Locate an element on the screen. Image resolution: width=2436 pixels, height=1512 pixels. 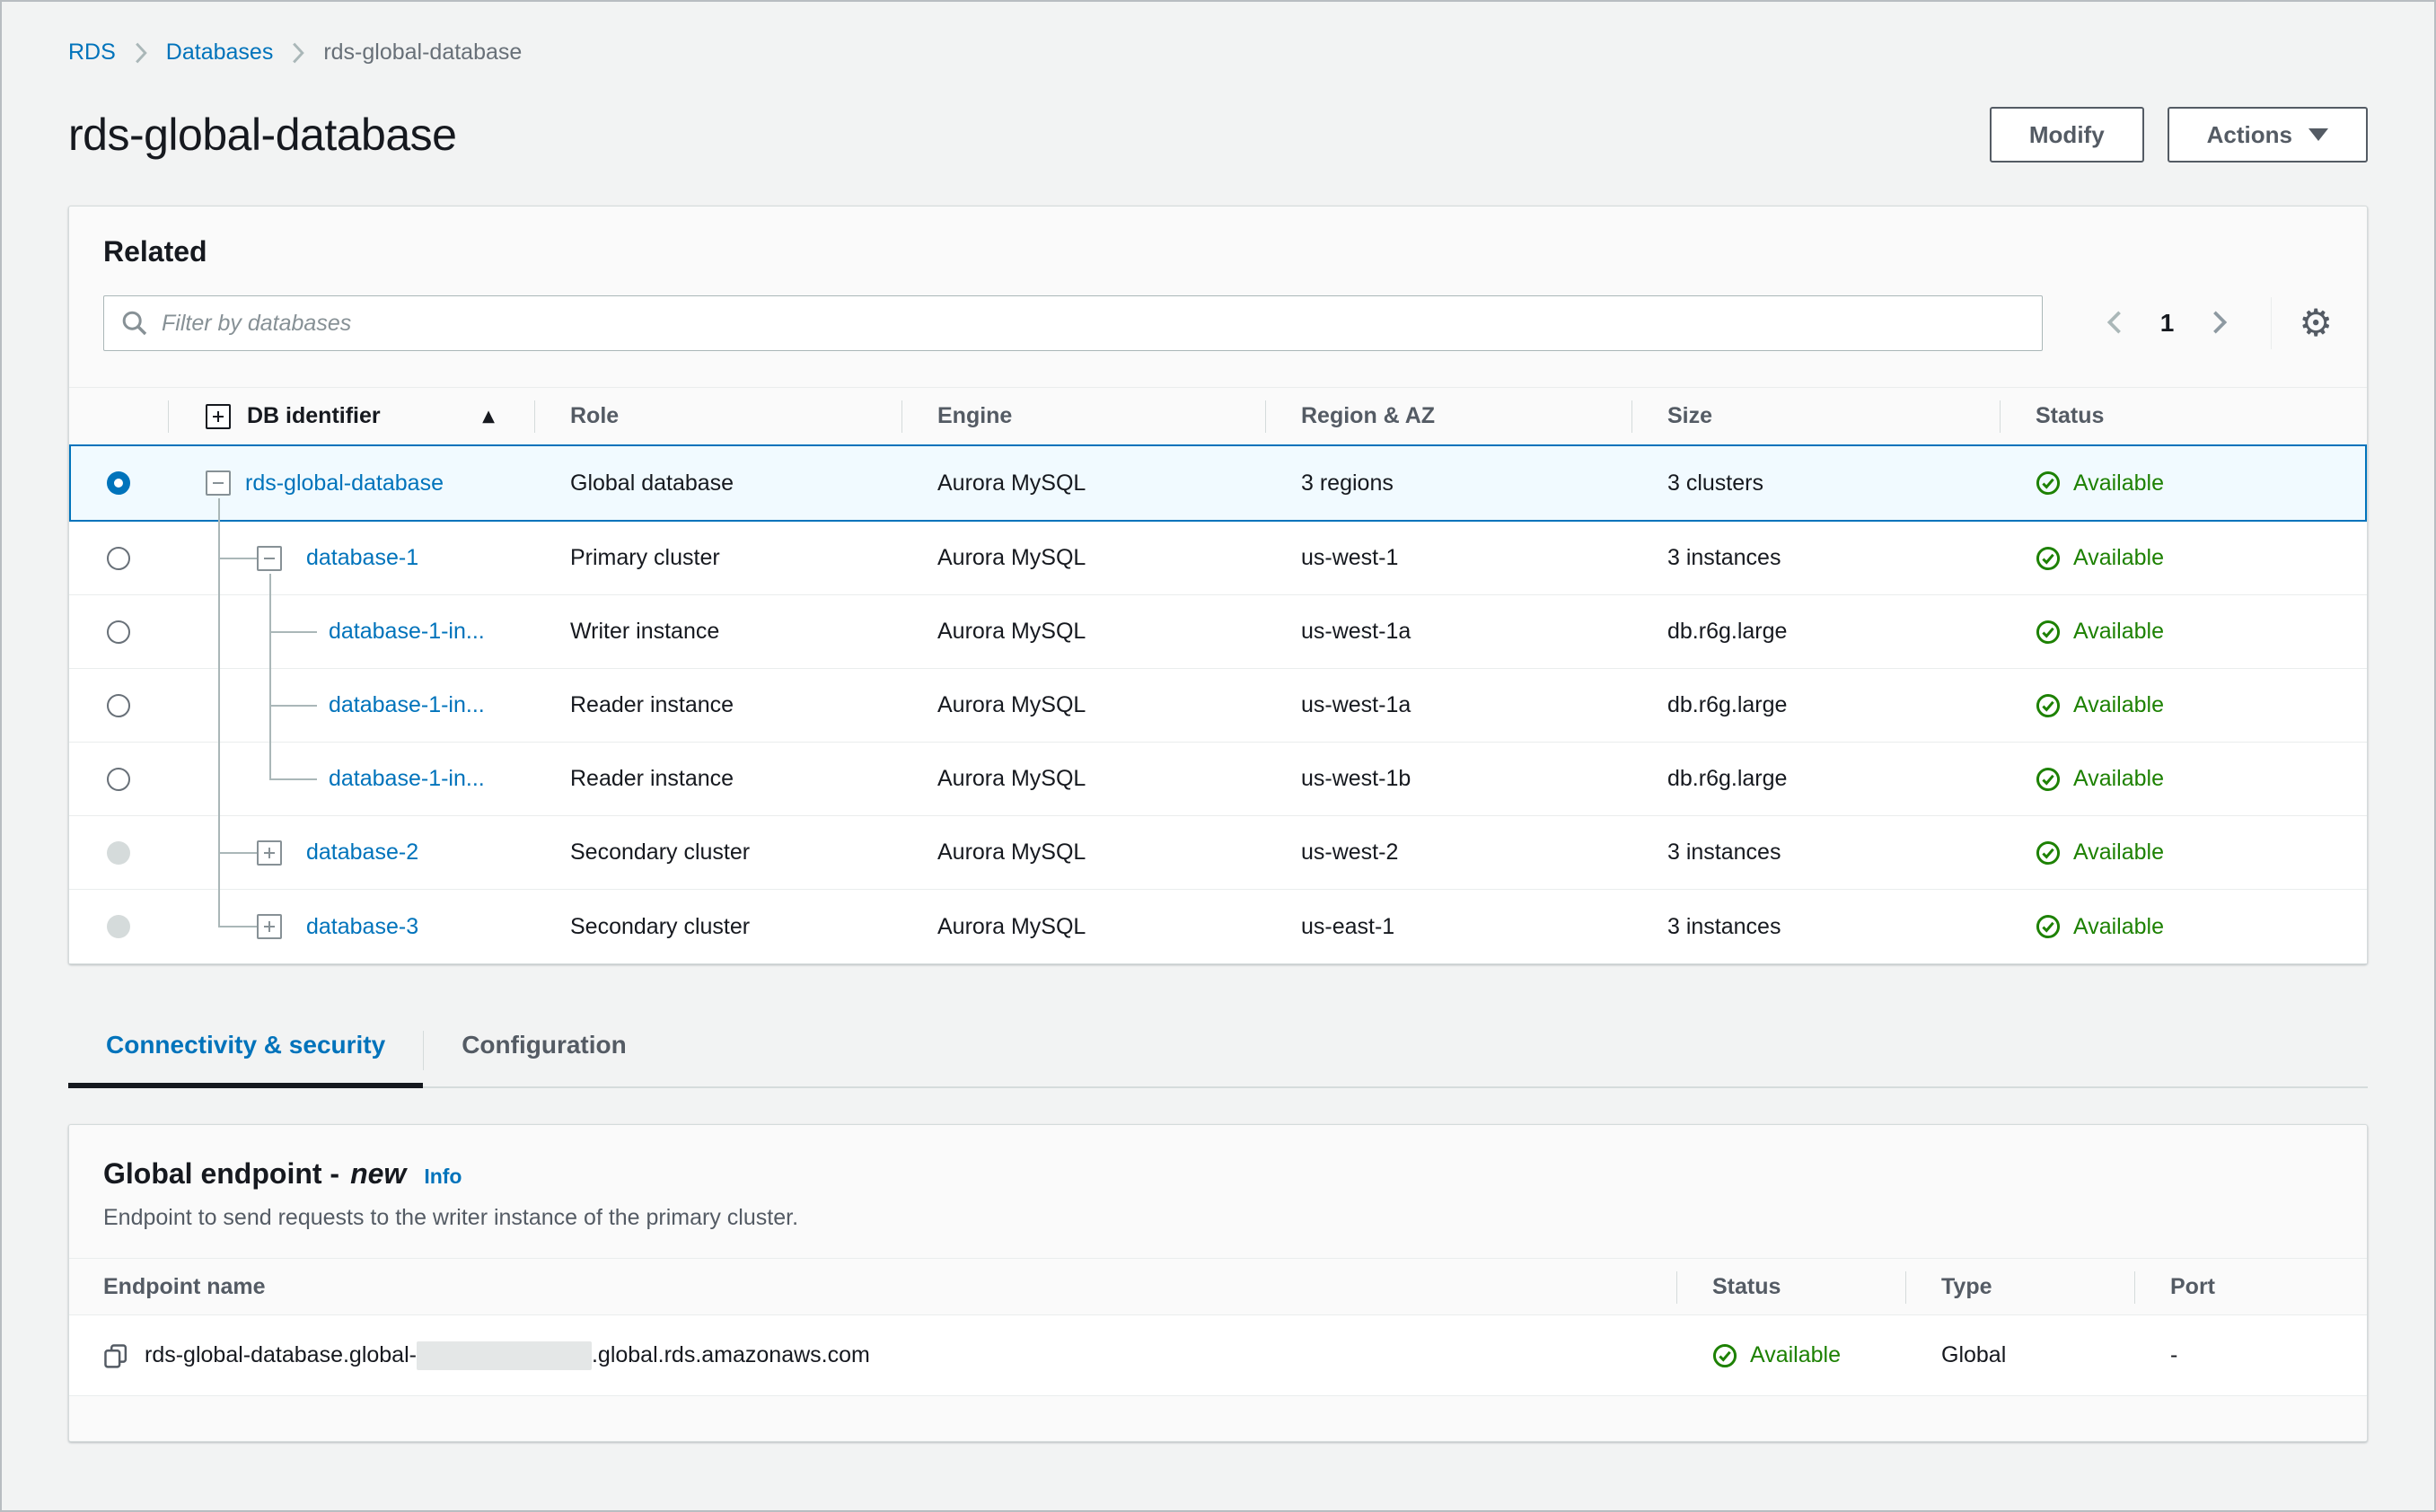
redacted-segment is located at coordinates (504, 1355).